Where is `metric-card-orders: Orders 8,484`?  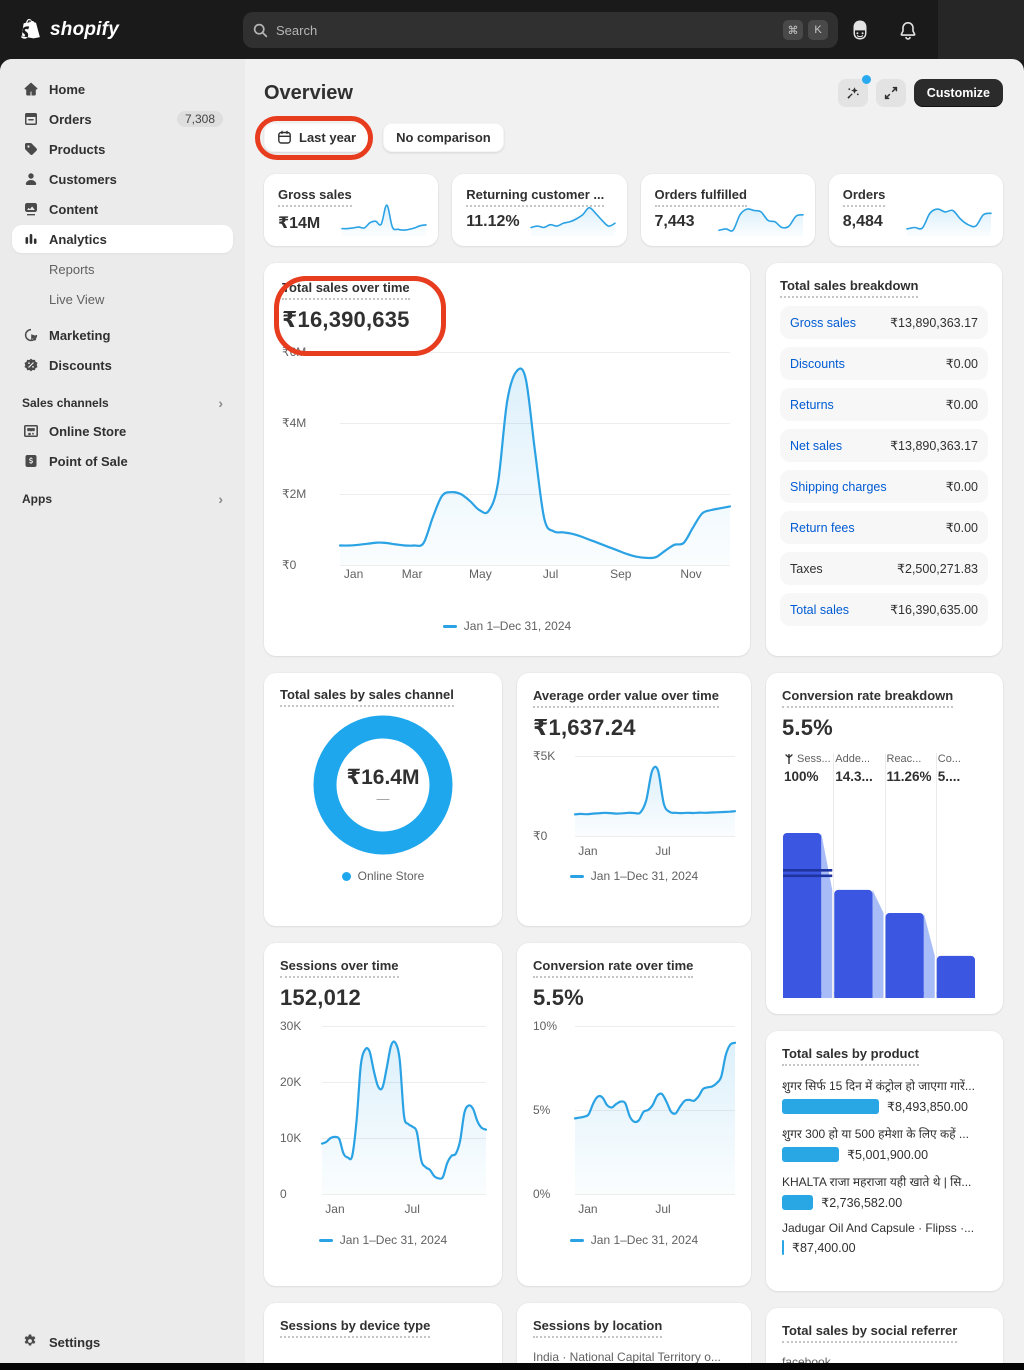
metric-card-orders: Orders 8,484 is located at coordinates (915, 210).